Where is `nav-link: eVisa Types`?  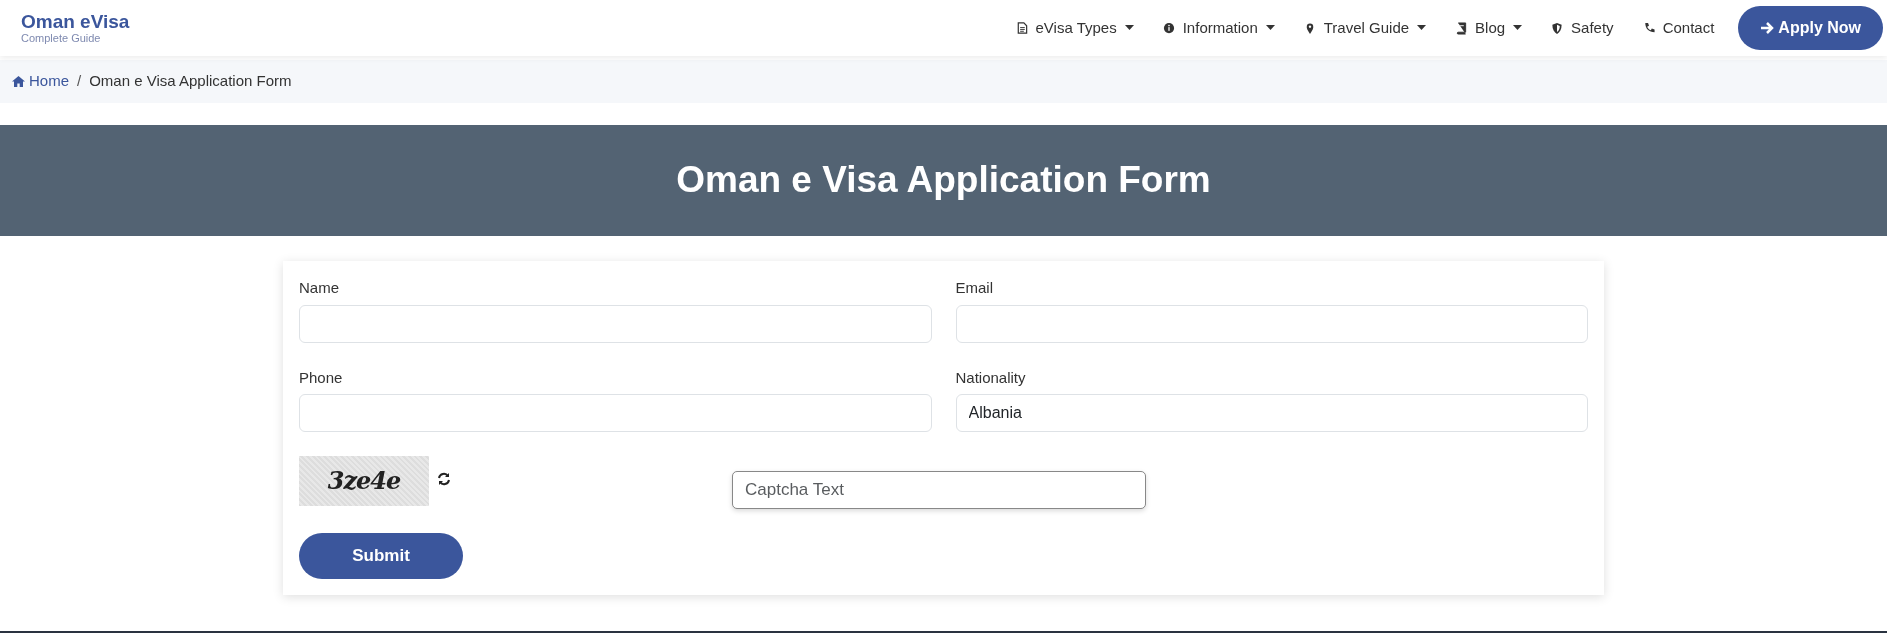 nav-link: eVisa Types is located at coordinates (1074, 28).